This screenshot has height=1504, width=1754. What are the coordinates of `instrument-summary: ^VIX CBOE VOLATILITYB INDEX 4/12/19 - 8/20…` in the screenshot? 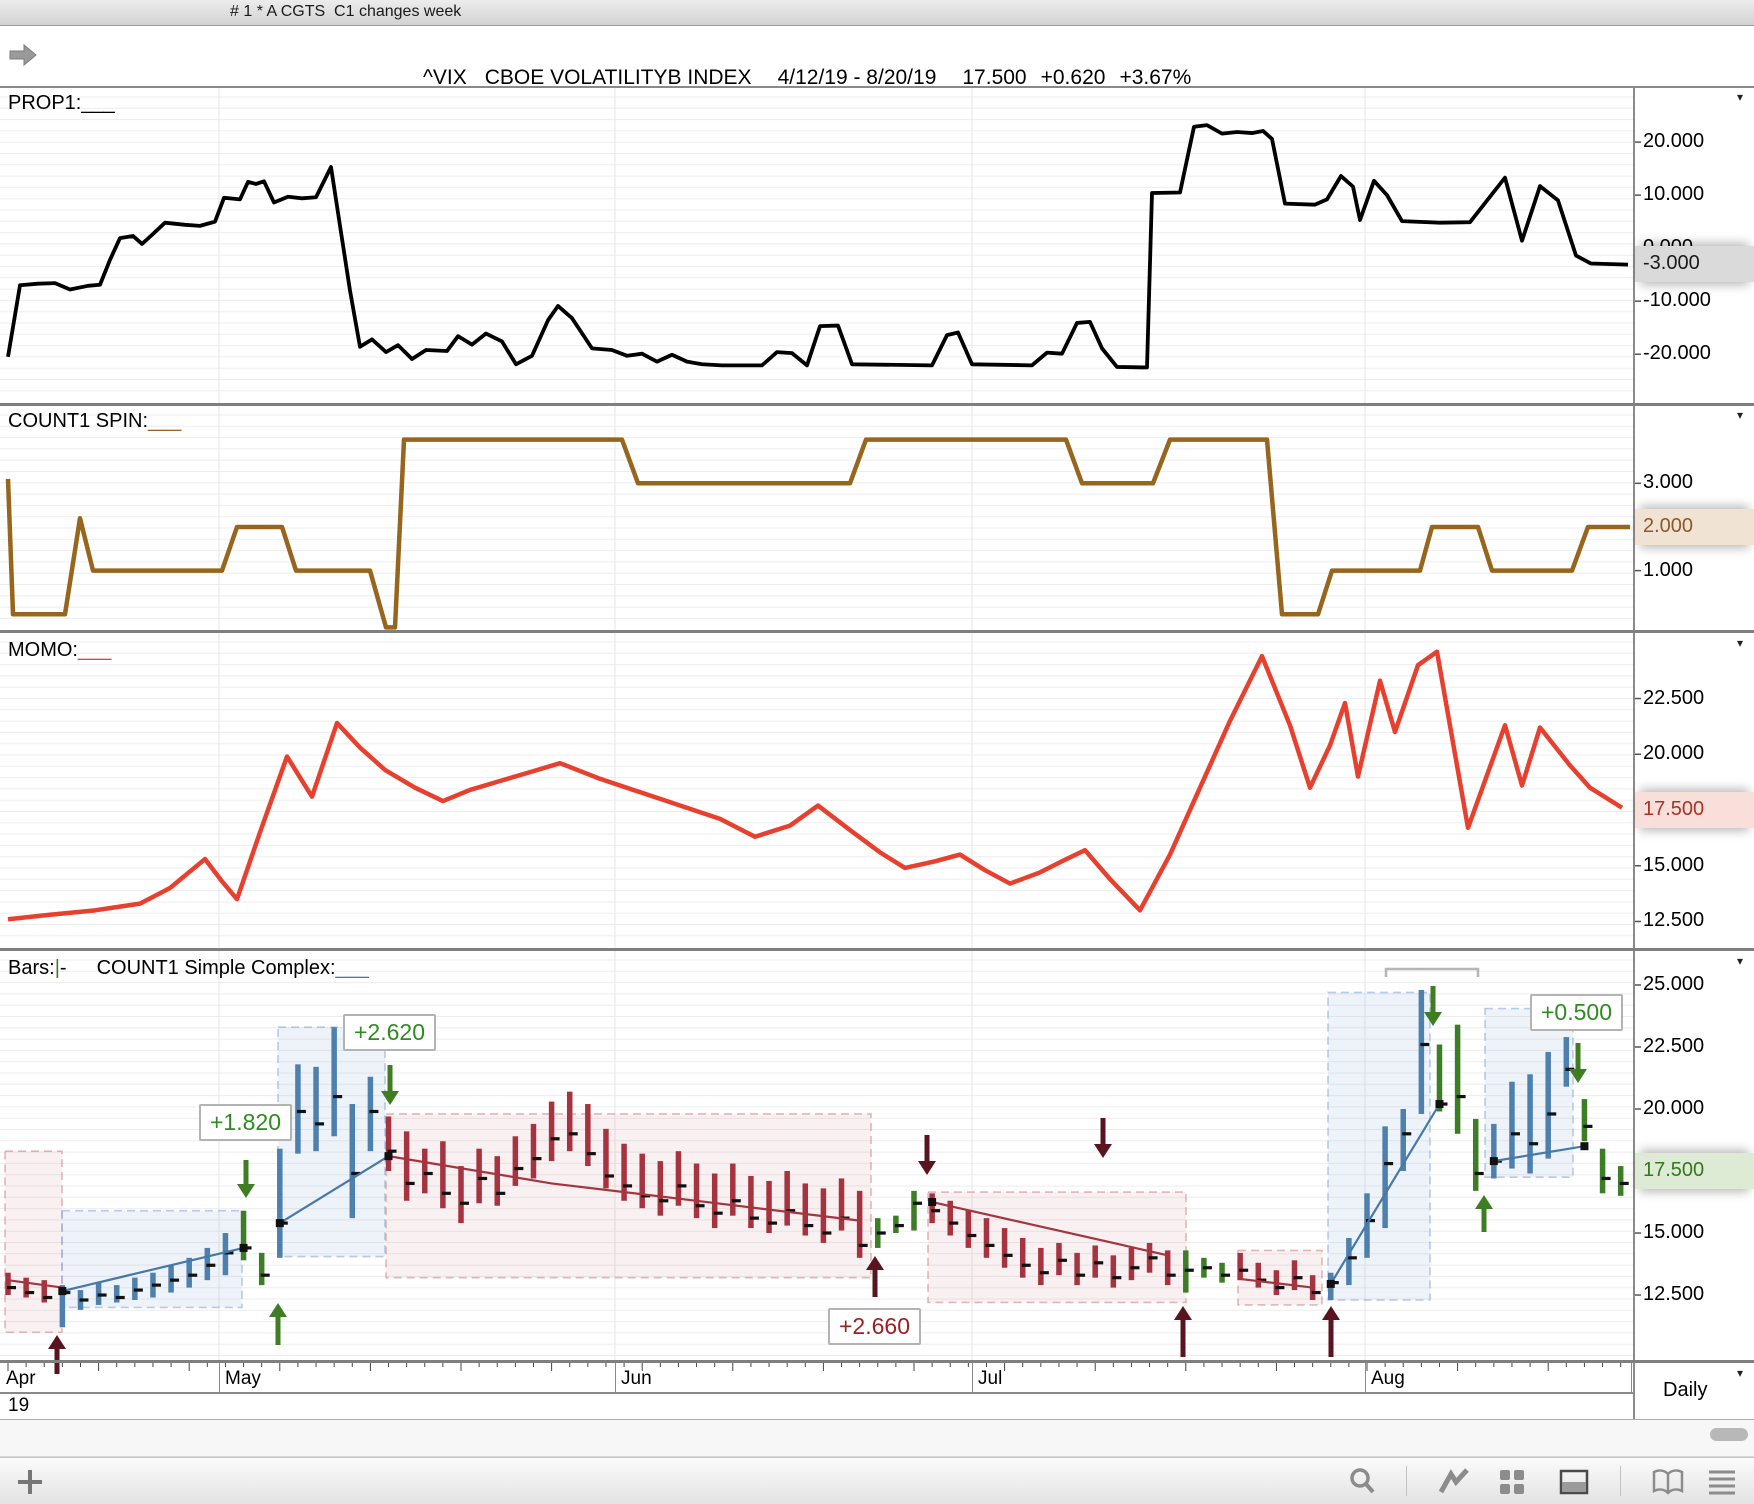 It's located at (796, 78).